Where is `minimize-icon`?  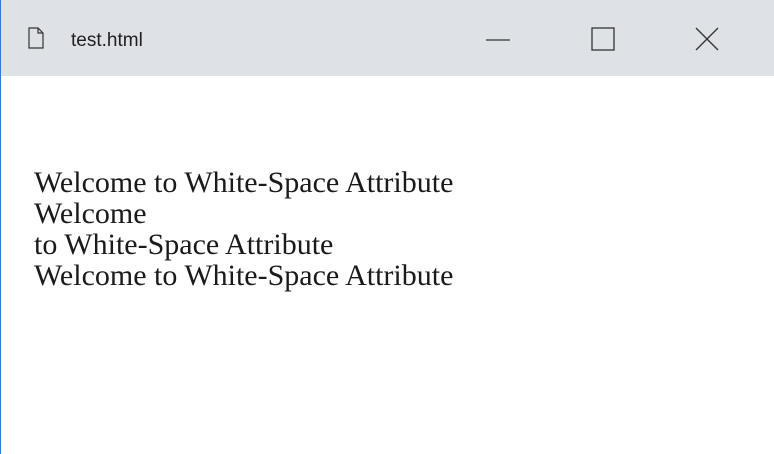
minimize-icon is located at coordinates (504, 39).